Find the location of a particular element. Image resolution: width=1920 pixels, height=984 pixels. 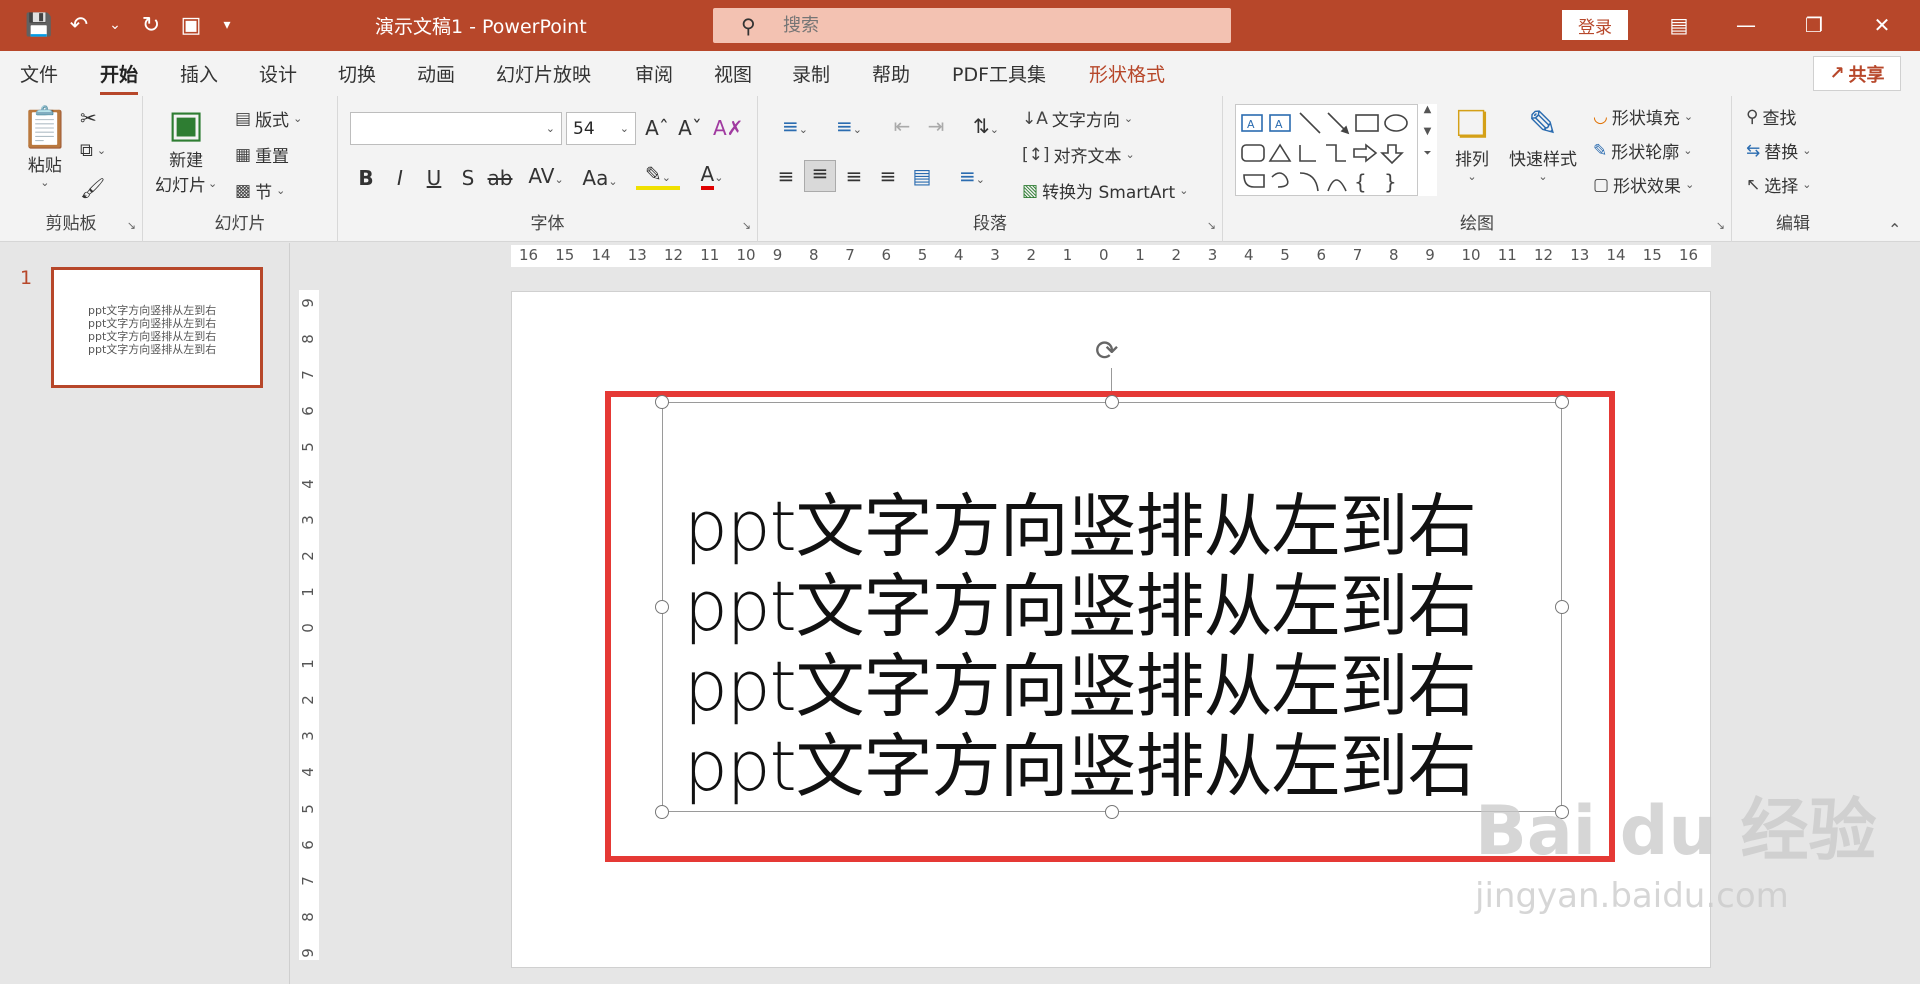

italic-icon: I is located at coordinates (400, 178).